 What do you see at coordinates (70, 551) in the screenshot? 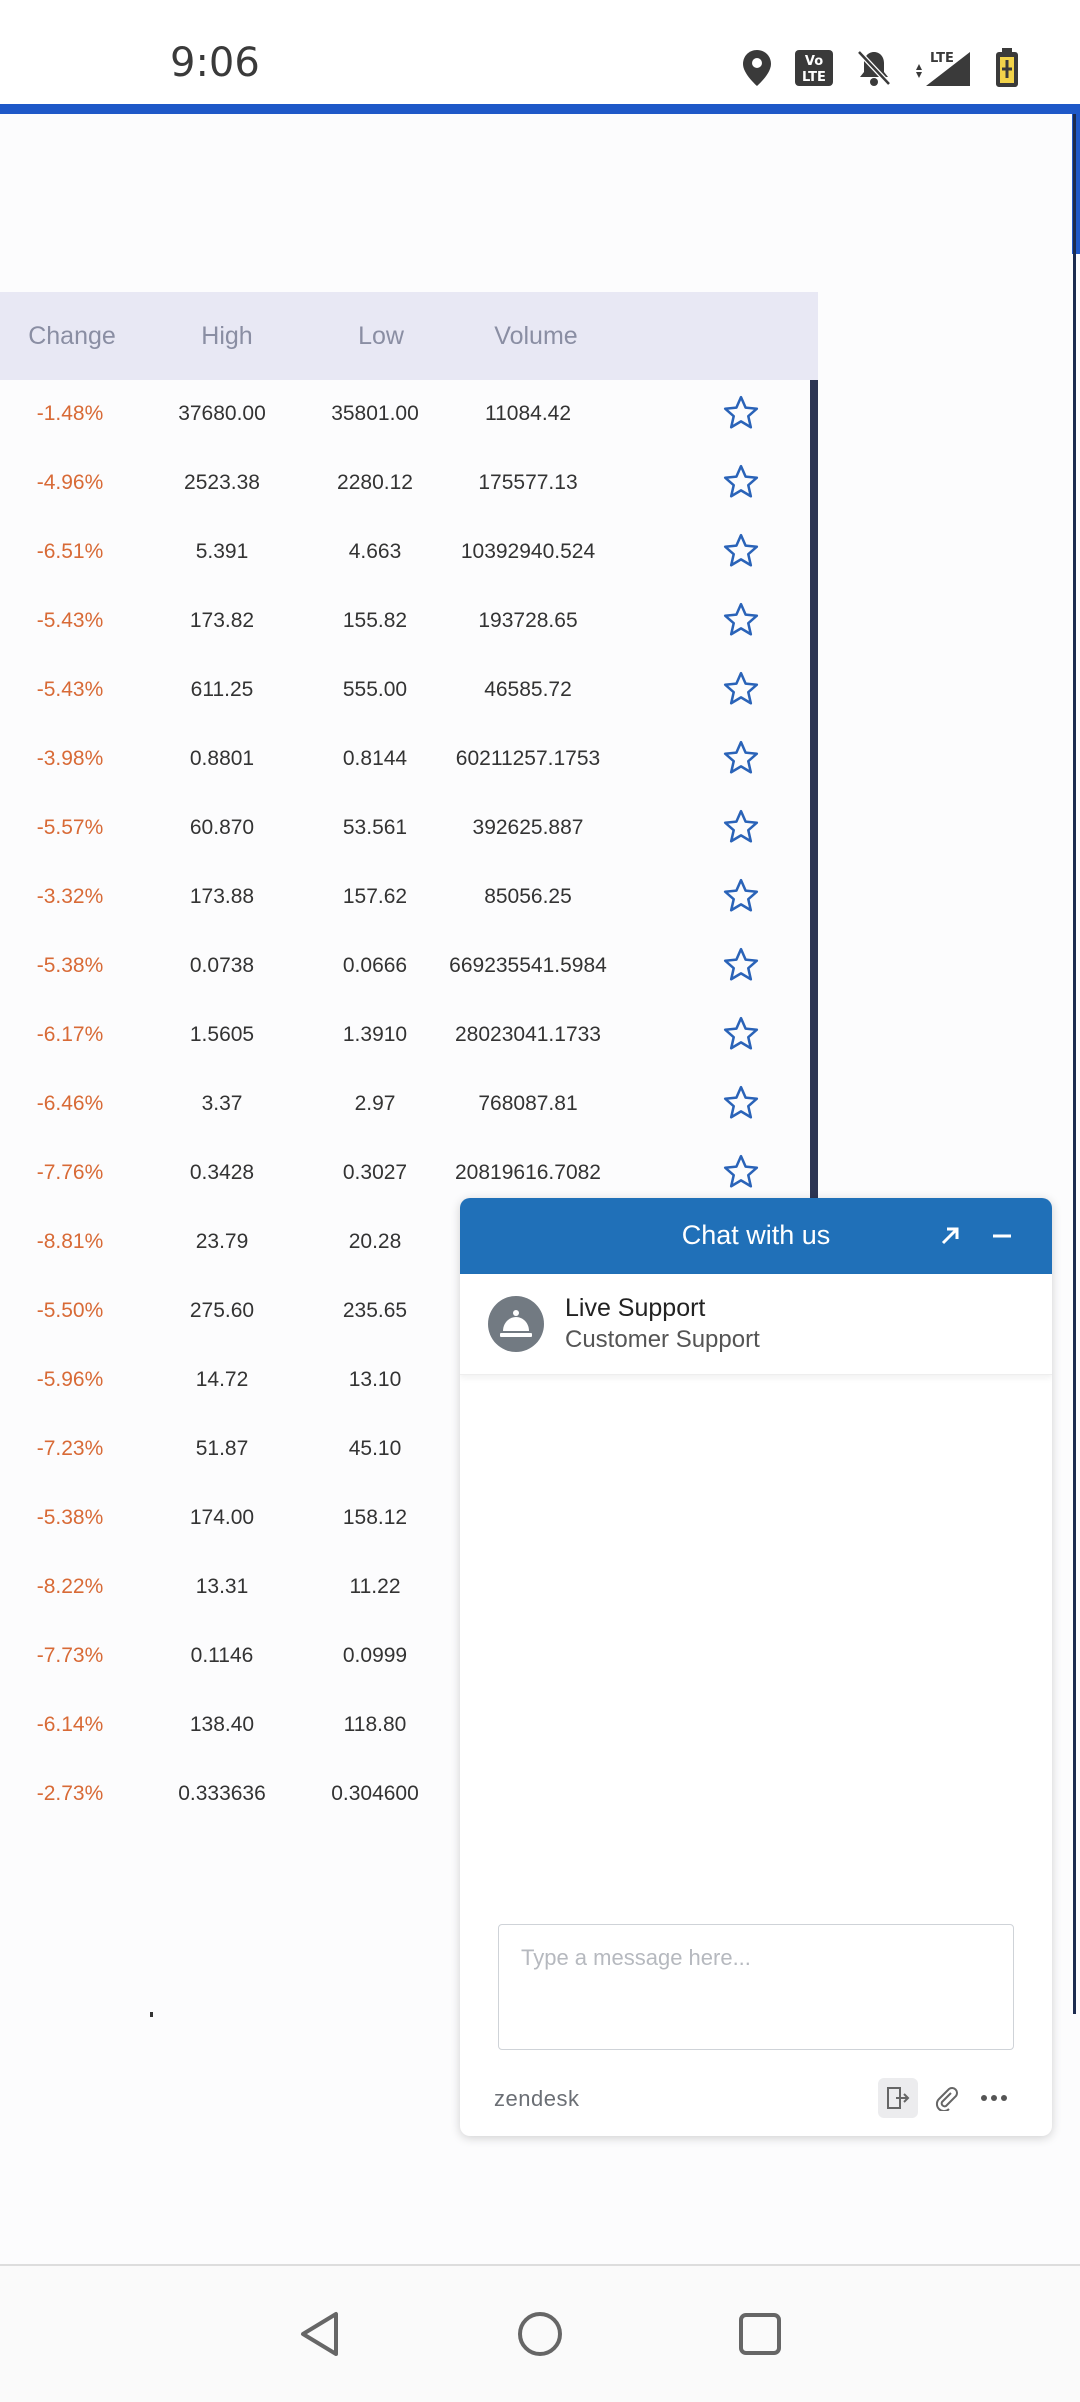
I see `cell-change: -6.51%` at bounding box center [70, 551].